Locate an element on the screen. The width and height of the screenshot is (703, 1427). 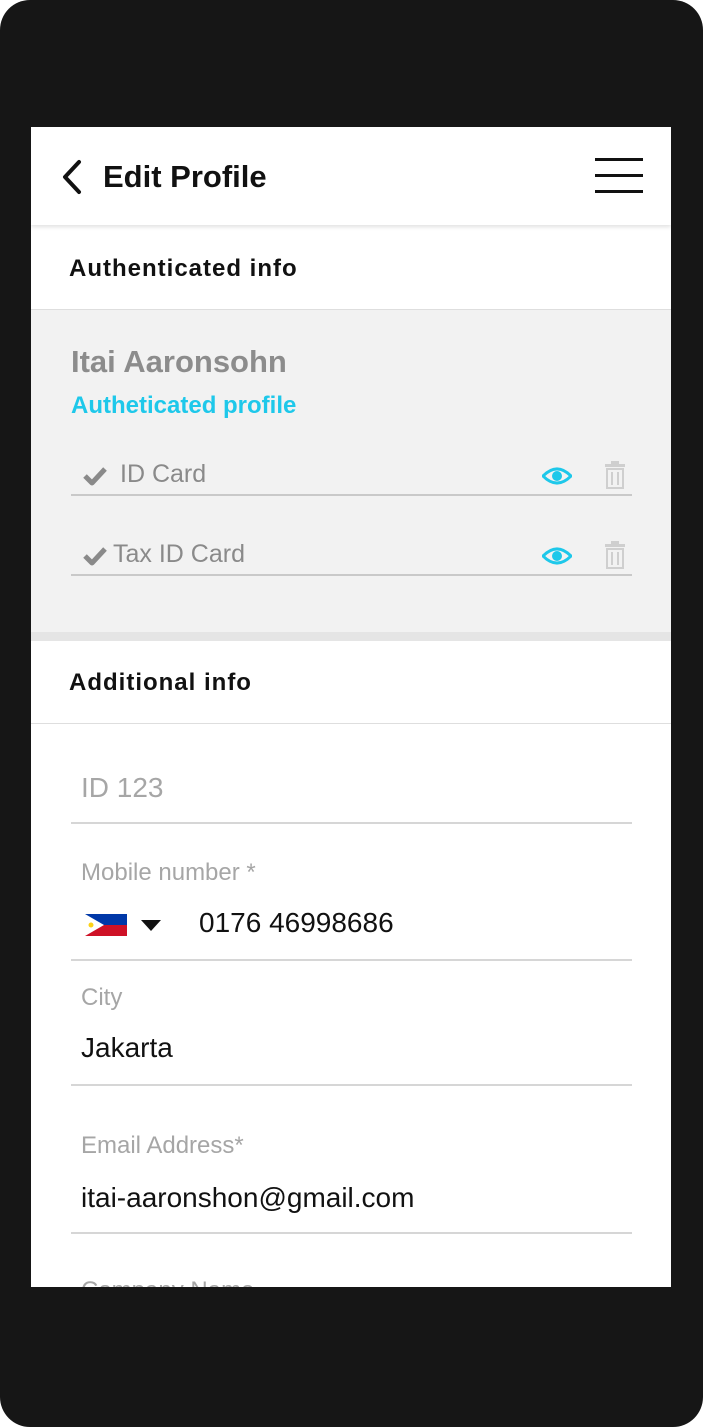
email-label: Email Address* is located at coordinates (162, 1145).